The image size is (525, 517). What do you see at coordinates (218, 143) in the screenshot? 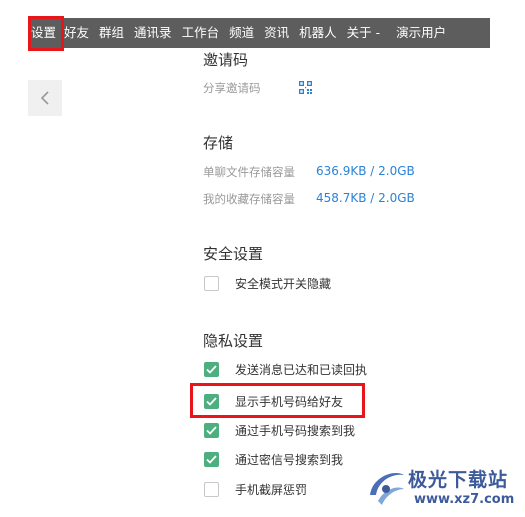
I see `storage-section-title: 存储` at bounding box center [218, 143].